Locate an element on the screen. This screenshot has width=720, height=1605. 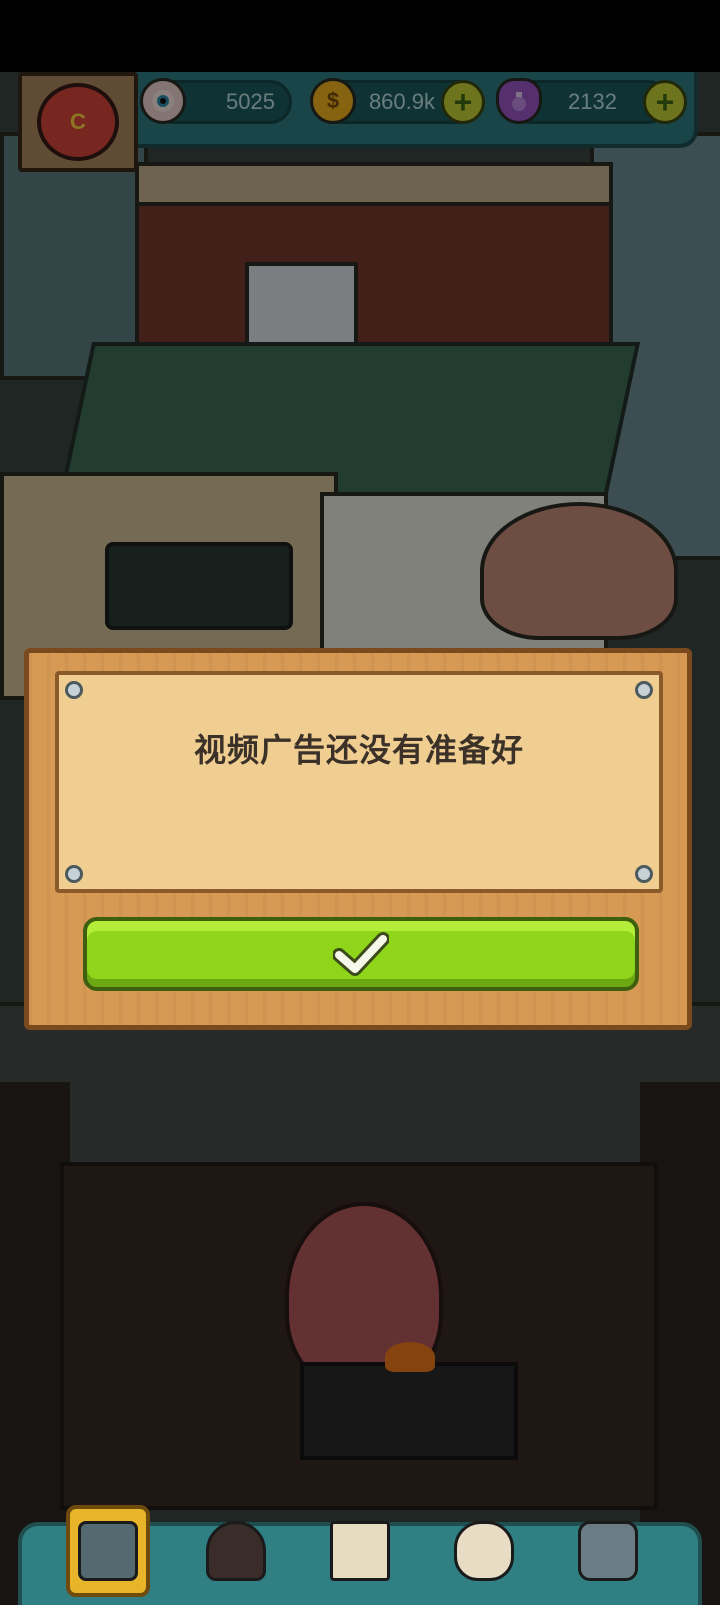
book-icon is located at coordinates (360, 1551).